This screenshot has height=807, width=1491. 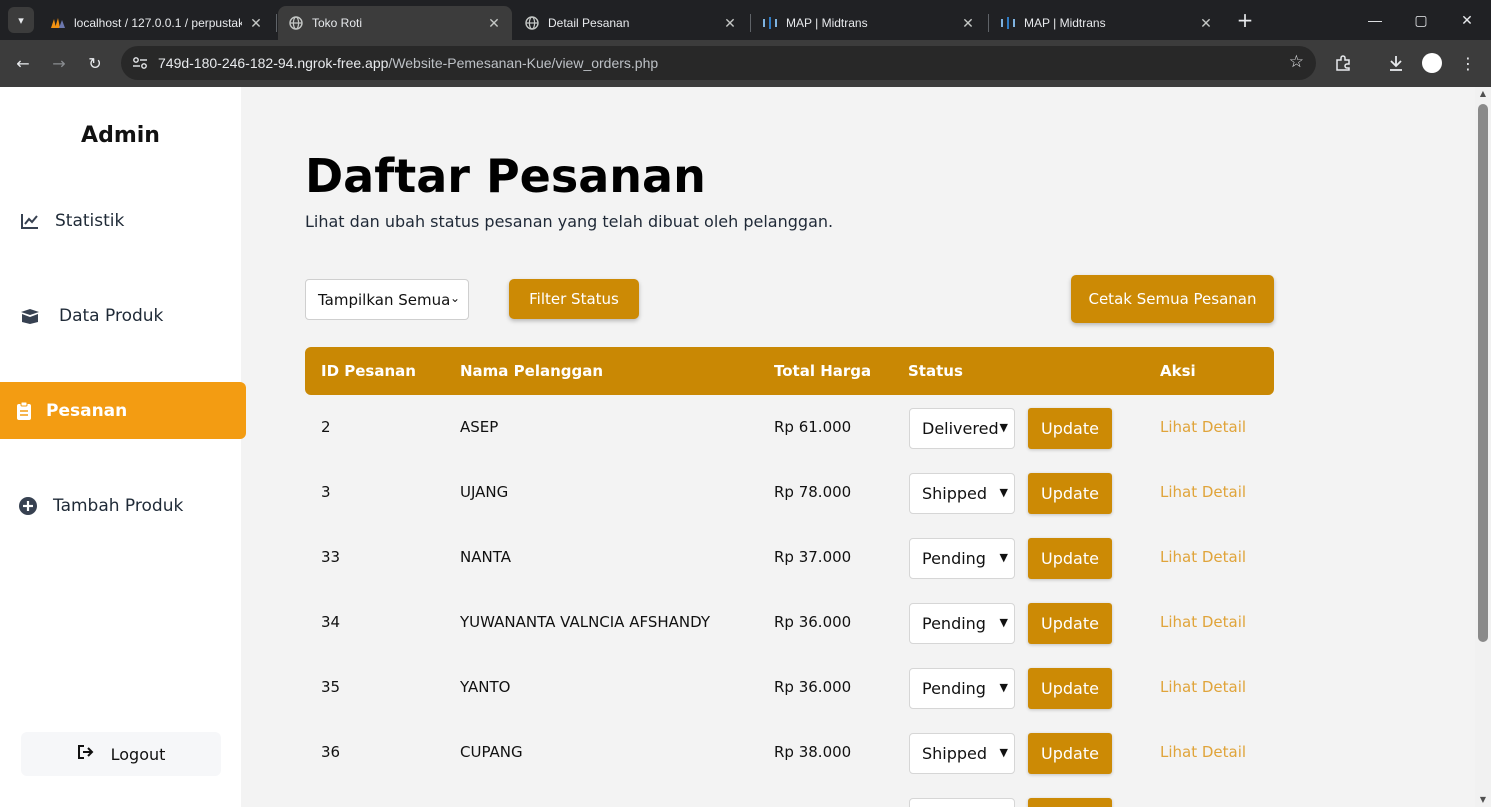 What do you see at coordinates (574, 299) in the screenshot?
I see `filter-status-button: Filter Status` at bounding box center [574, 299].